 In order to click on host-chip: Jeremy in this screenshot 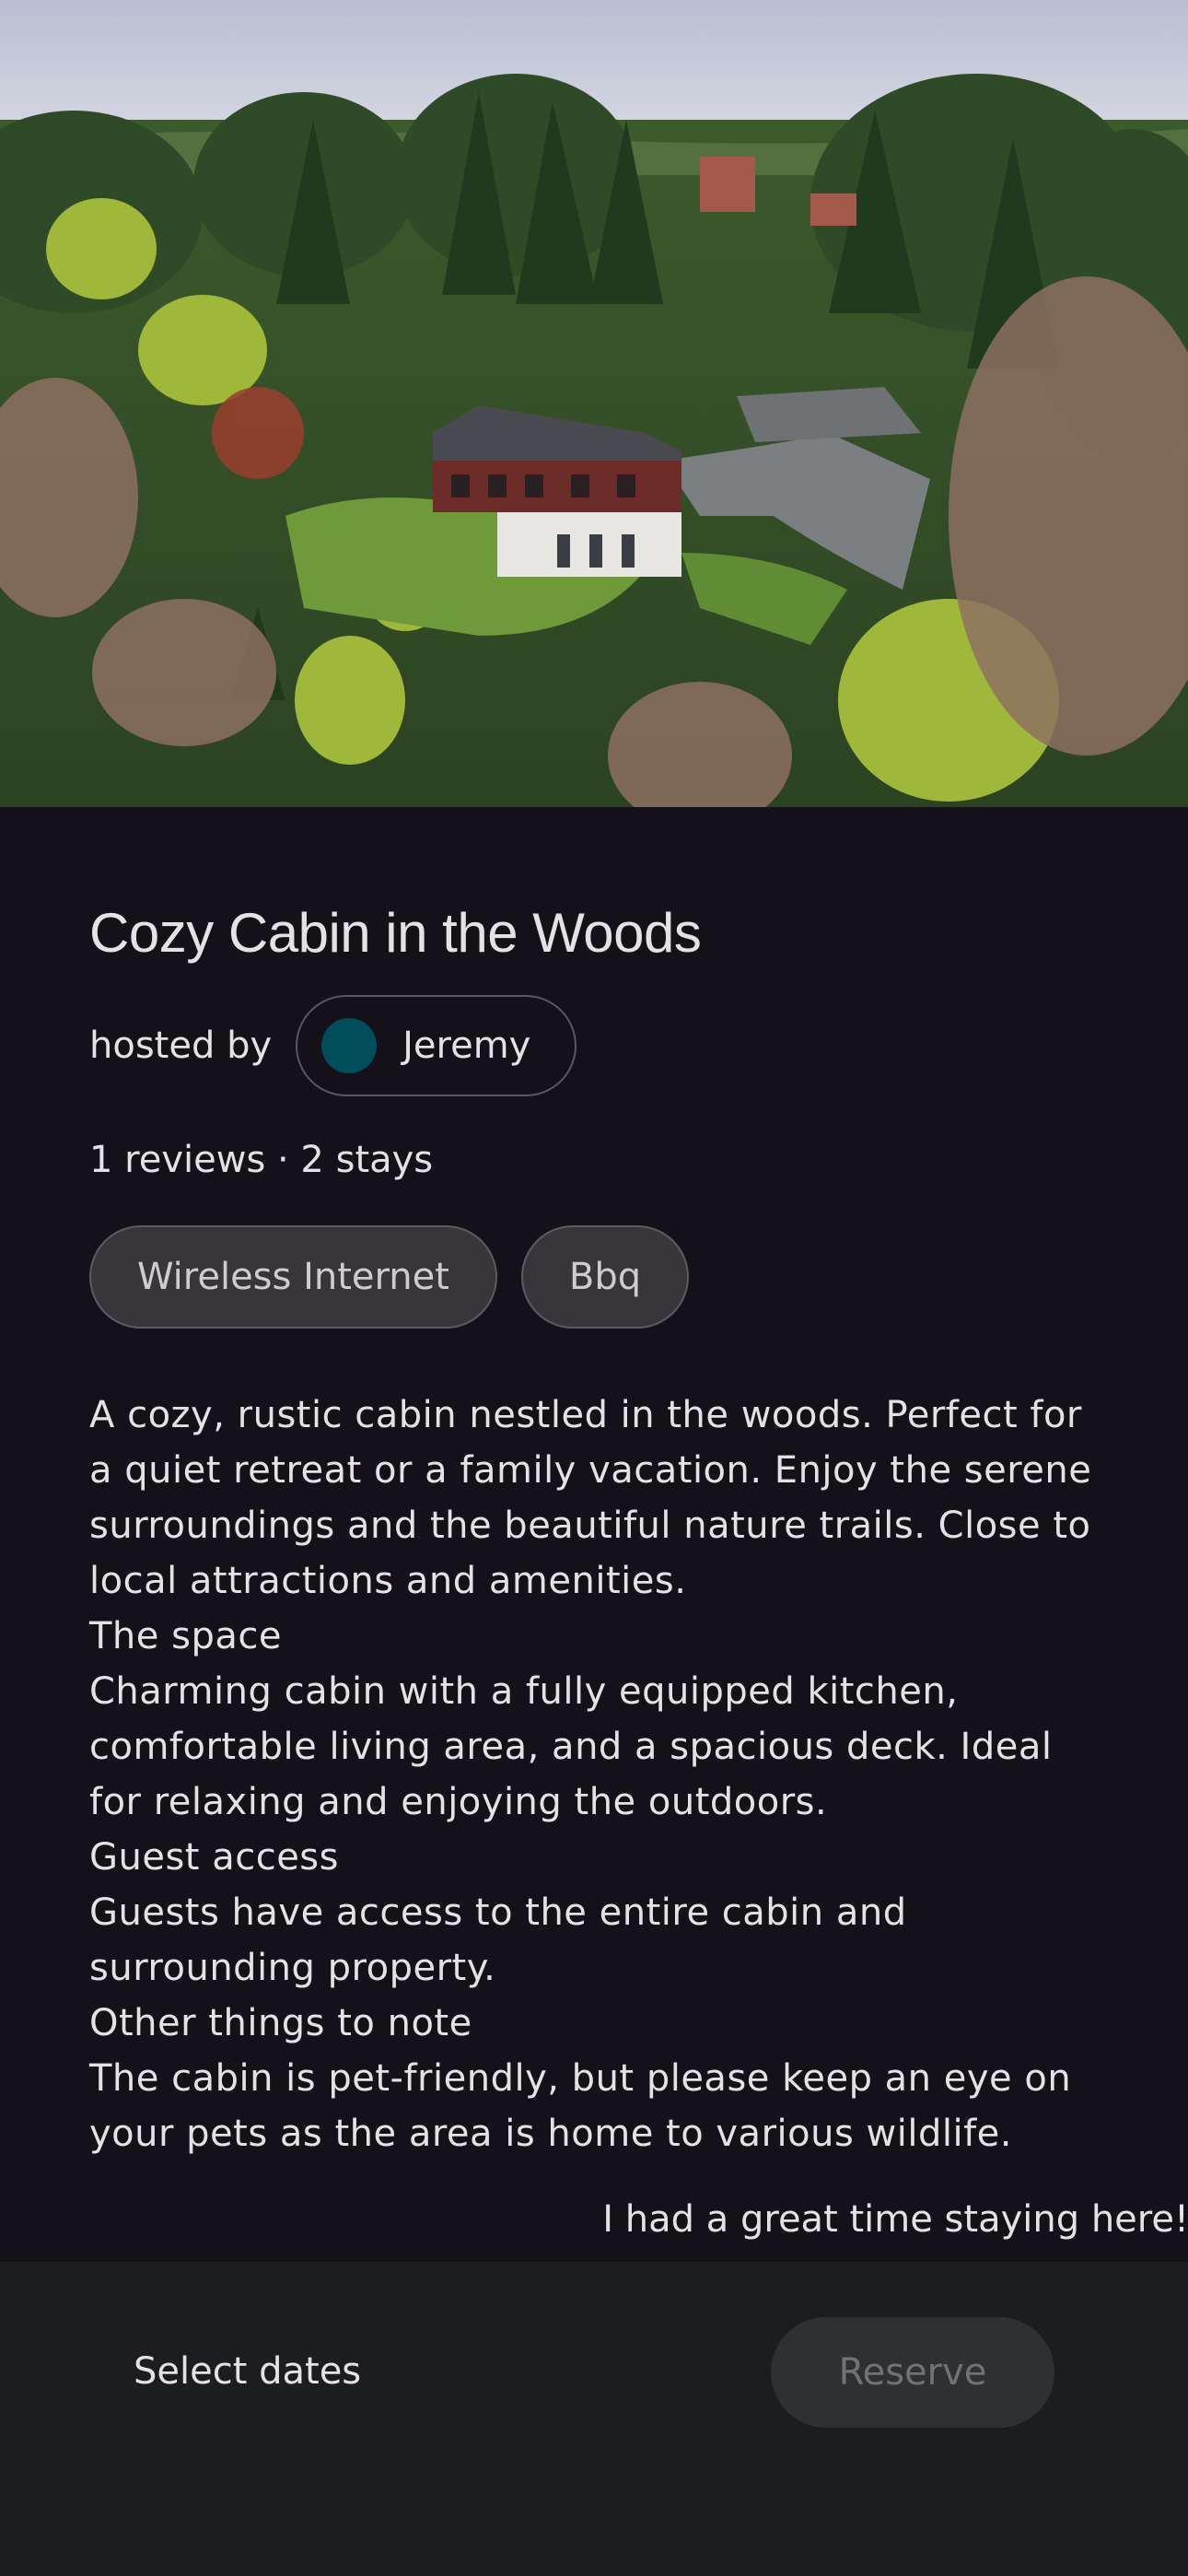, I will do `click(436, 1045)`.